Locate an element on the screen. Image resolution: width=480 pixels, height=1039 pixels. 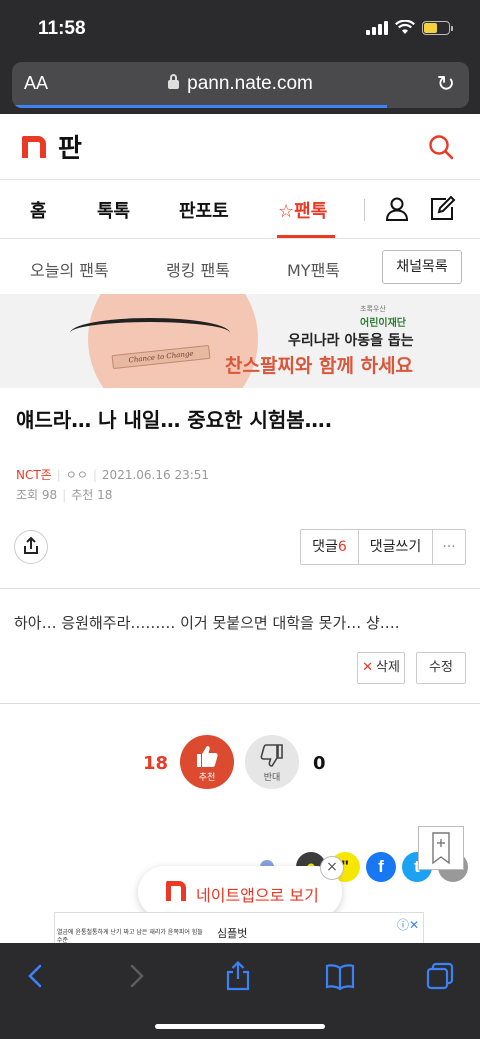
close-icon: × is located at coordinates (332, 868).